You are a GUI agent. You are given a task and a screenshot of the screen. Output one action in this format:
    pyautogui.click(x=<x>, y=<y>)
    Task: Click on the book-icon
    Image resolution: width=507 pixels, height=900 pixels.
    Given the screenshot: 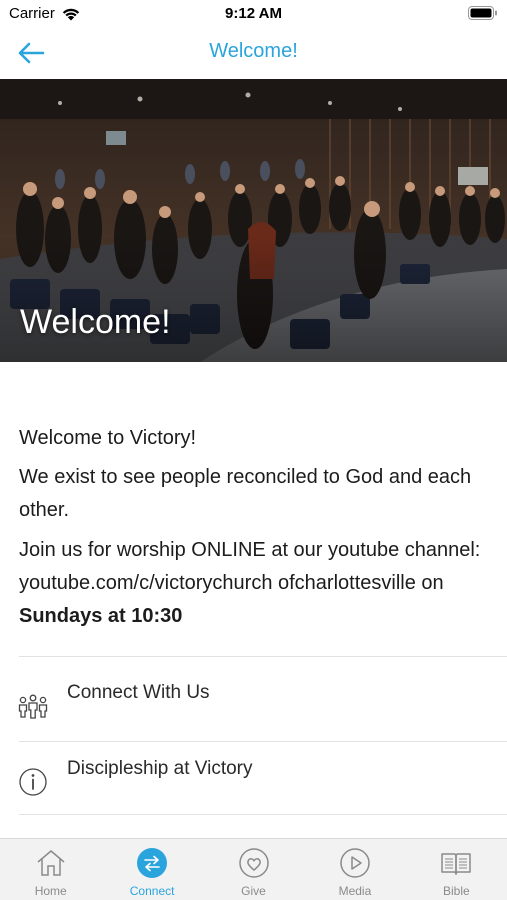 What is the action you would take?
    pyautogui.click(x=456, y=864)
    